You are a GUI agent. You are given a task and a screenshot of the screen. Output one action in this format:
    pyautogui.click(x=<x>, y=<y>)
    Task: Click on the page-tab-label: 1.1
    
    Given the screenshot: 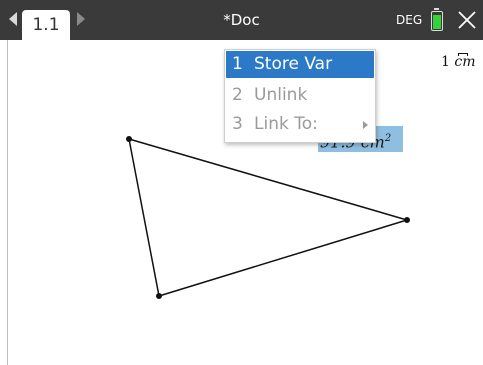 What is the action you would take?
    pyautogui.click(x=46, y=25)
    